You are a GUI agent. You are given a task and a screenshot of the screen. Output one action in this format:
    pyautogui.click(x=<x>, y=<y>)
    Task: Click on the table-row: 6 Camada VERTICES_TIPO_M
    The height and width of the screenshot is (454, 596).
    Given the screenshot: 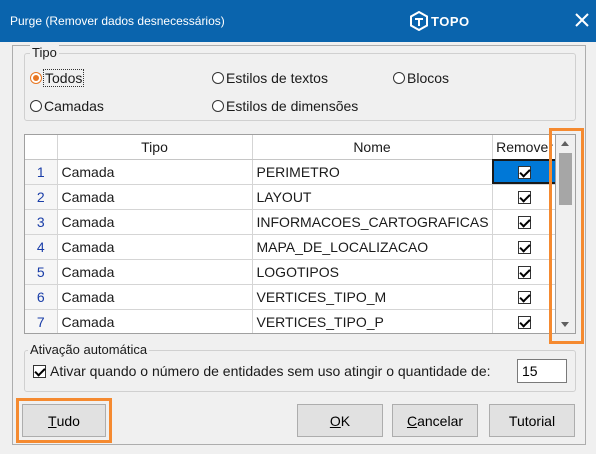 What is the action you would take?
    pyautogui.click(x=290, y=297)
    